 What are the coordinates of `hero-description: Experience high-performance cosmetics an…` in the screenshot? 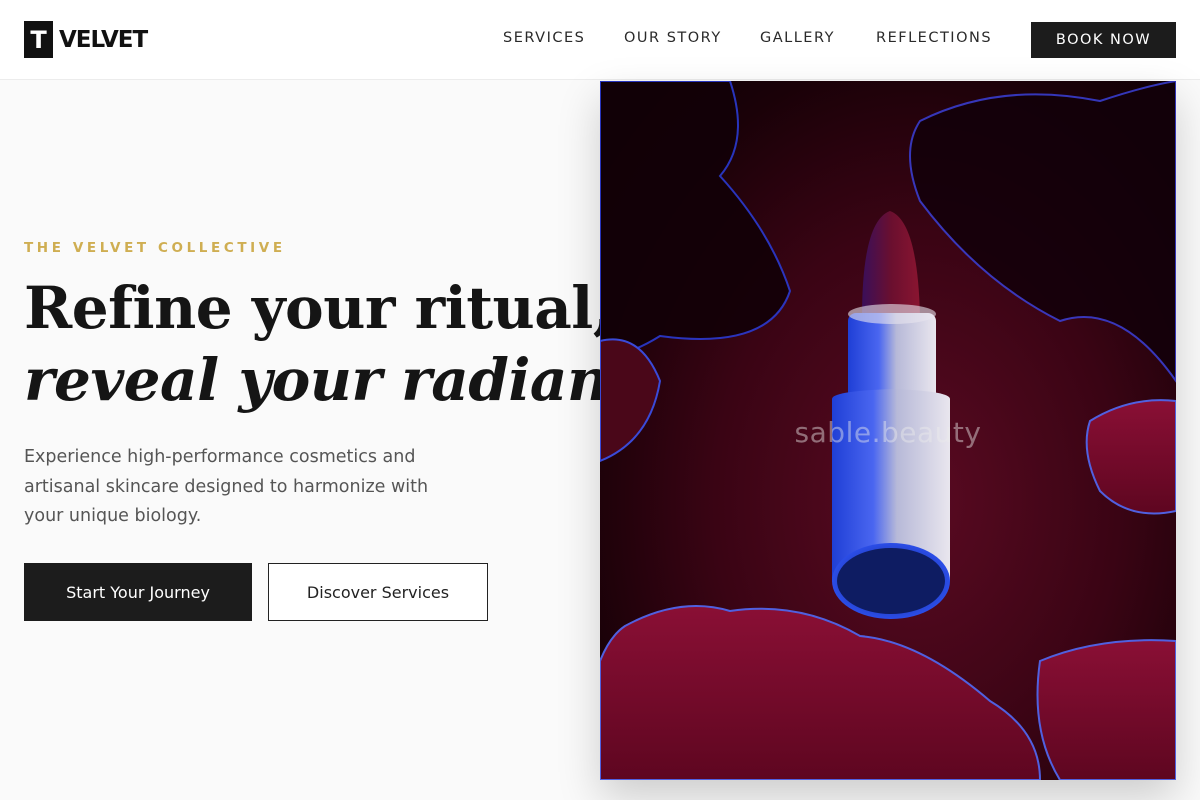 It's located at (226, 486).